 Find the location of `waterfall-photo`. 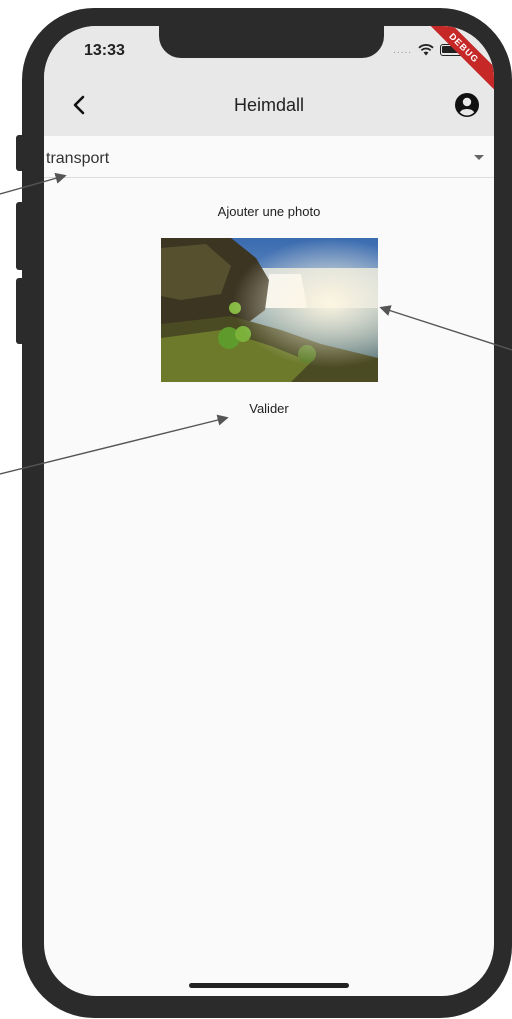

waterfall-photo is located at coordinates (269, 310).